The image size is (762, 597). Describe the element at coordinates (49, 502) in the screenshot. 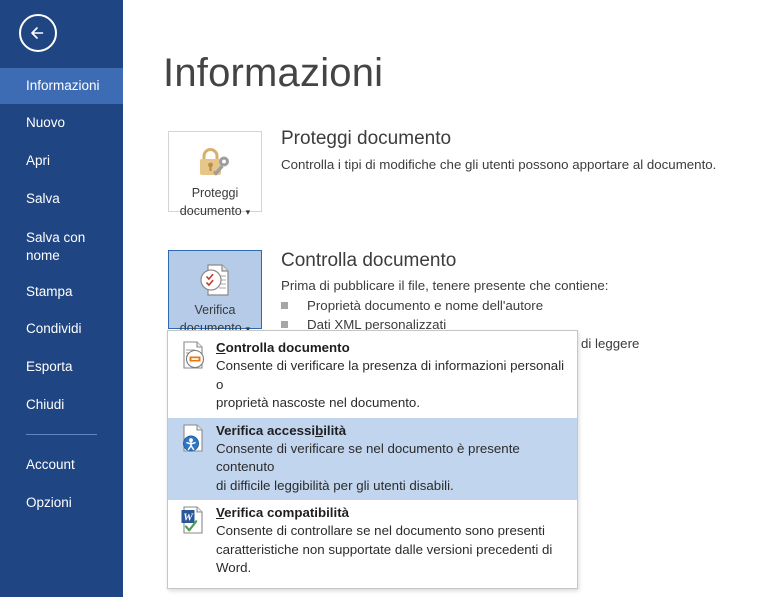

I see `sidebar-item-label: Opzioni` at that location.